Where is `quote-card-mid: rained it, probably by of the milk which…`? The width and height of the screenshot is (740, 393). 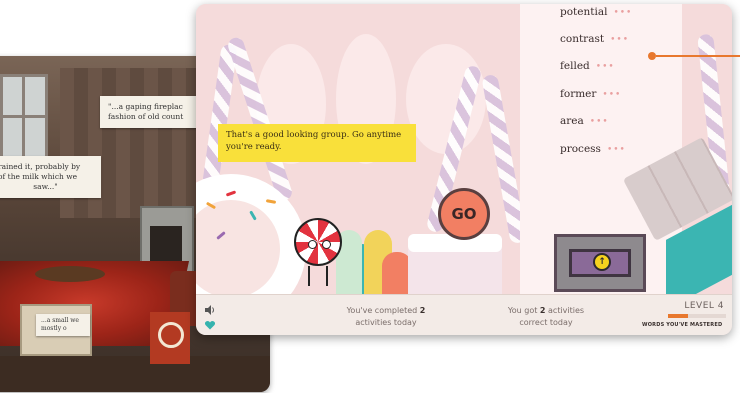
quote-card-mid: rained it, probably by of the milk which… is located at coordinates (50, 177).